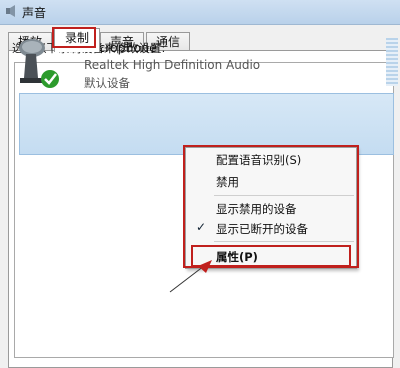  I want to click on context-menu: 配置语音识别(S) 禁用 显示禁用的设备 ✓ 显示已断开的设备 属性(P), so click(271, 208).